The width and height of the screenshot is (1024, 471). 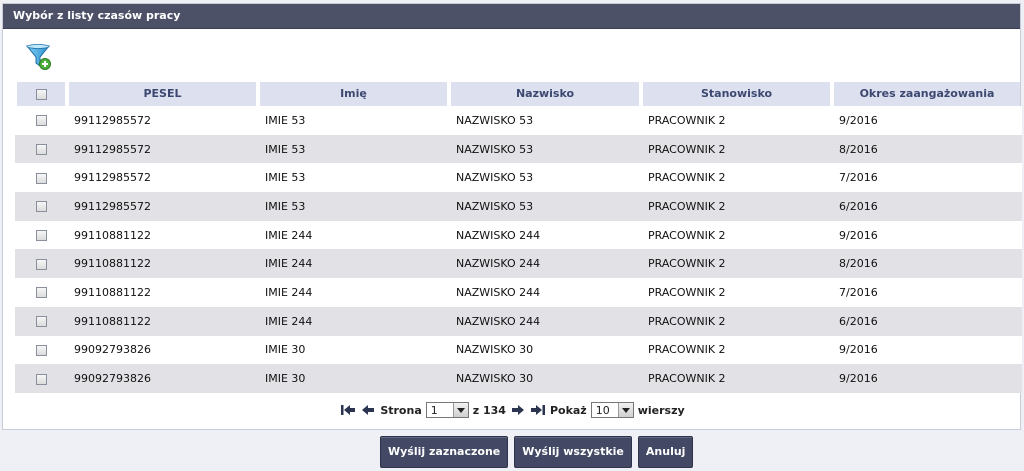 What do you see at coordinates (444, 452) in the screenshot?
I see `send-selected-button: Wyślij zaznaczone` at bounding box center [444, 452].